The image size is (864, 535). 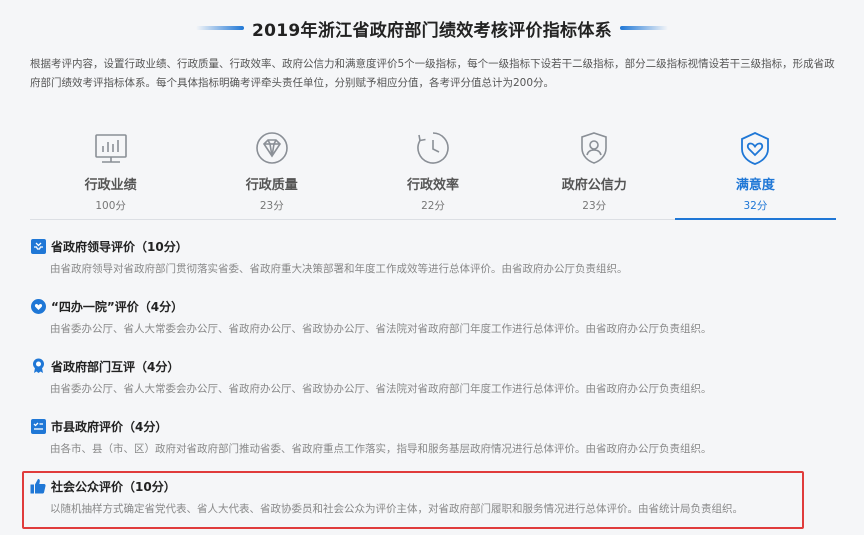 I want to click on tab-label: 行政效率, so click(x=433, y=185).